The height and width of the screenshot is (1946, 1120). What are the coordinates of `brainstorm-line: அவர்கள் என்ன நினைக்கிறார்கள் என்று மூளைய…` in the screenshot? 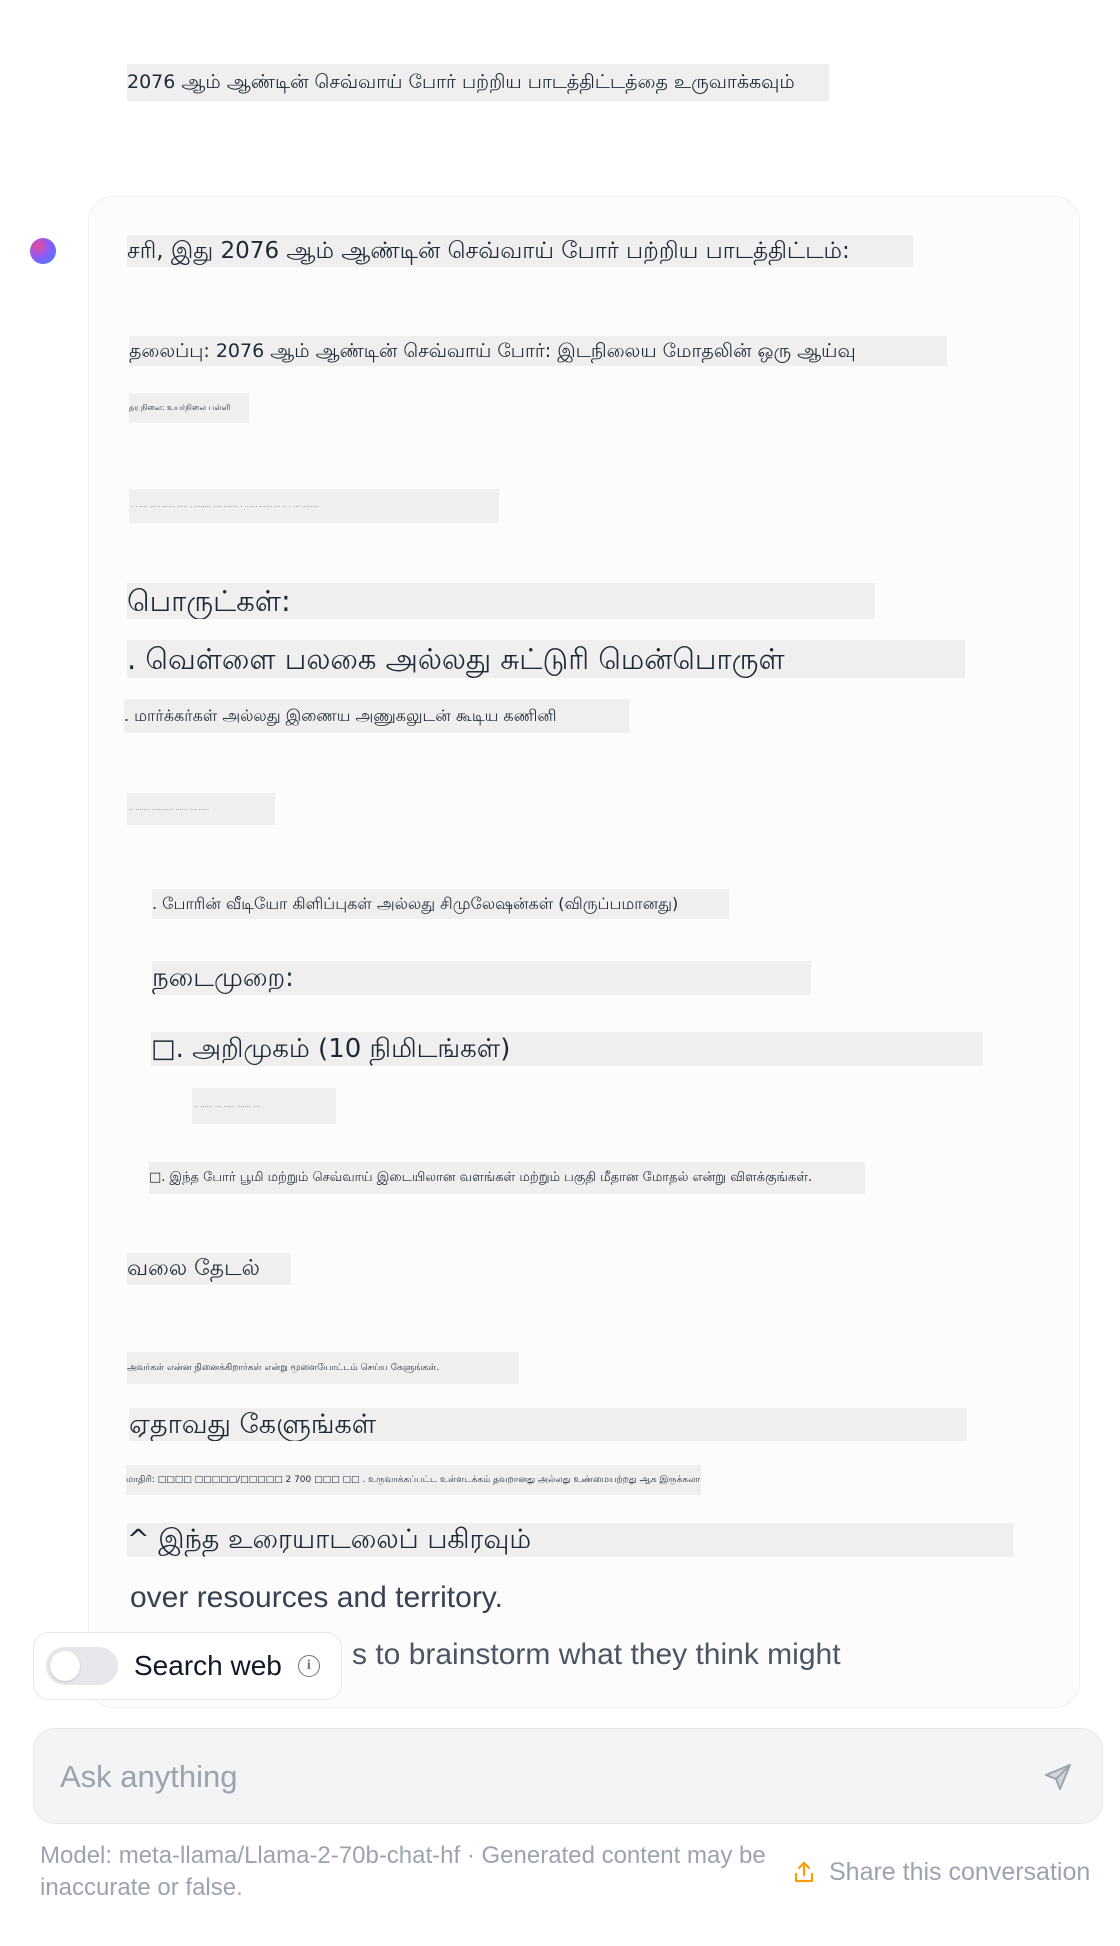 It's located at (323, 1368).